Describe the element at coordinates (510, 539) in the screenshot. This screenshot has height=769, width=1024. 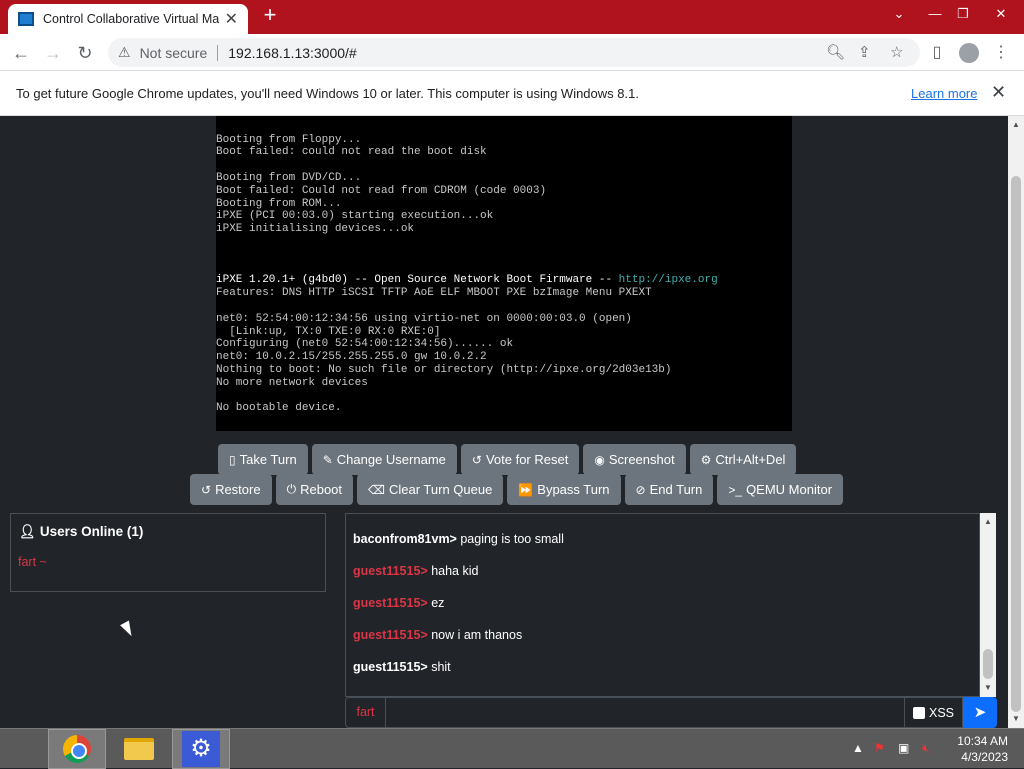
I see `chat-text: paging is too small` at that location.